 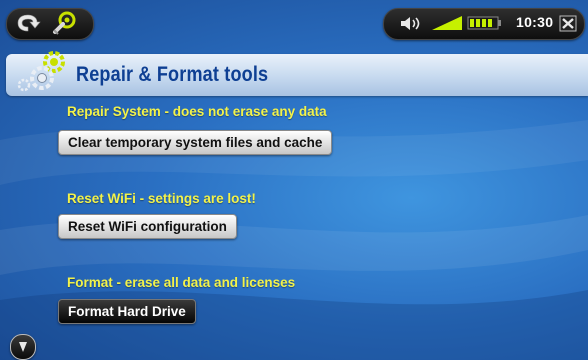 I want to click on back-arrow-icon, so click(x=28, y=23).